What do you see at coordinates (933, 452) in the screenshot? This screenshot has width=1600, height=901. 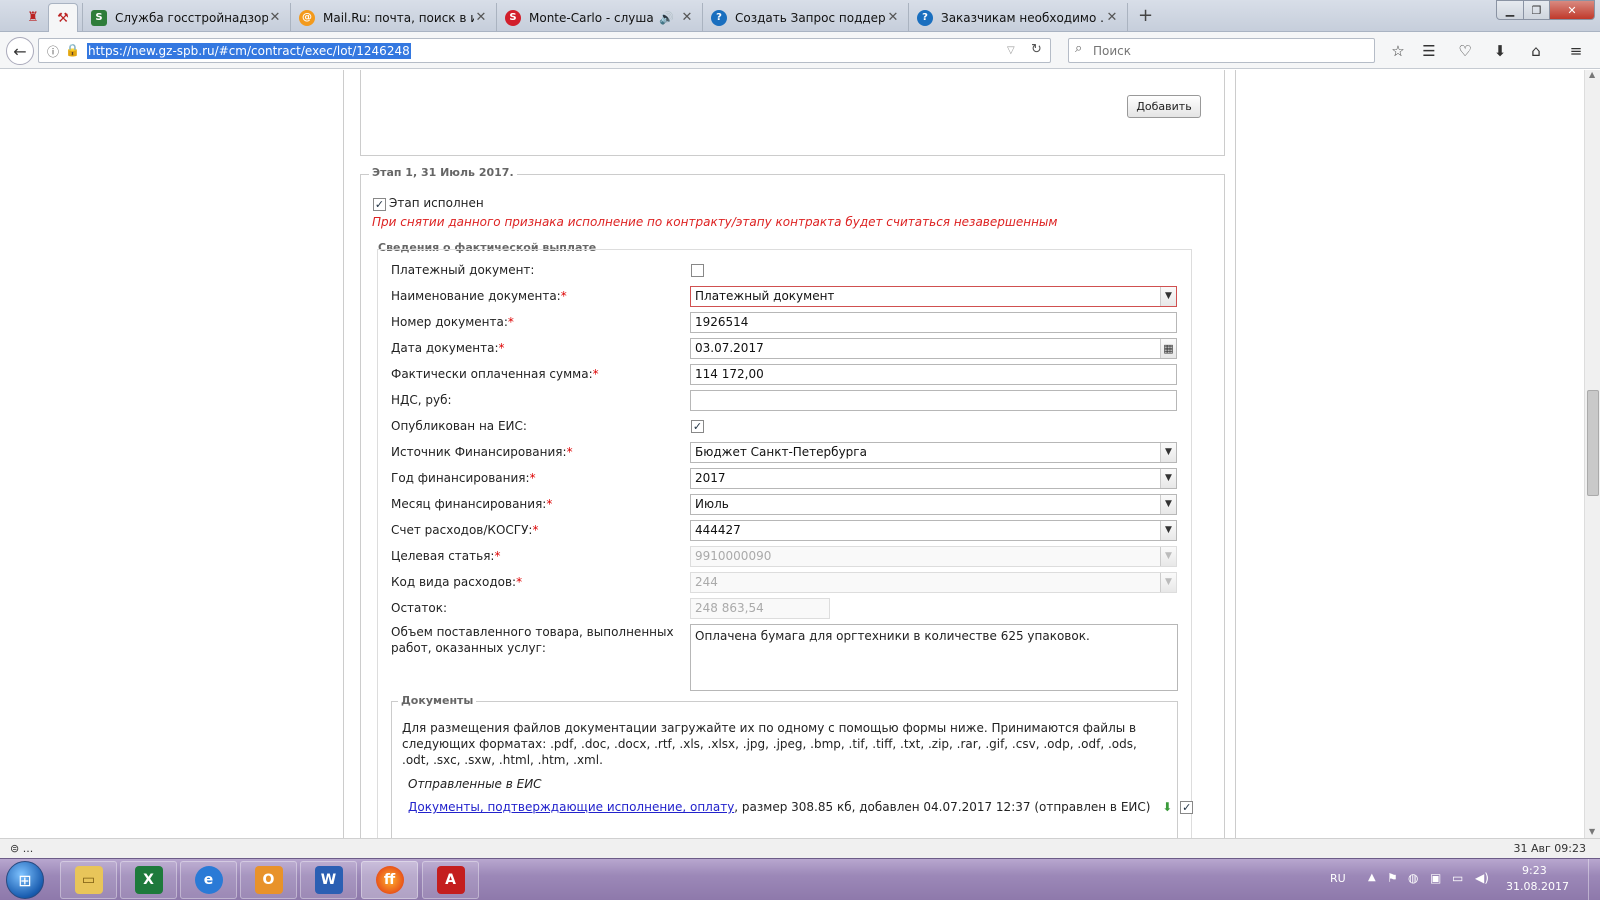 I see `source-select: Бюджет Санкт-Петербурга ▼` at bounding box center [933, 452].